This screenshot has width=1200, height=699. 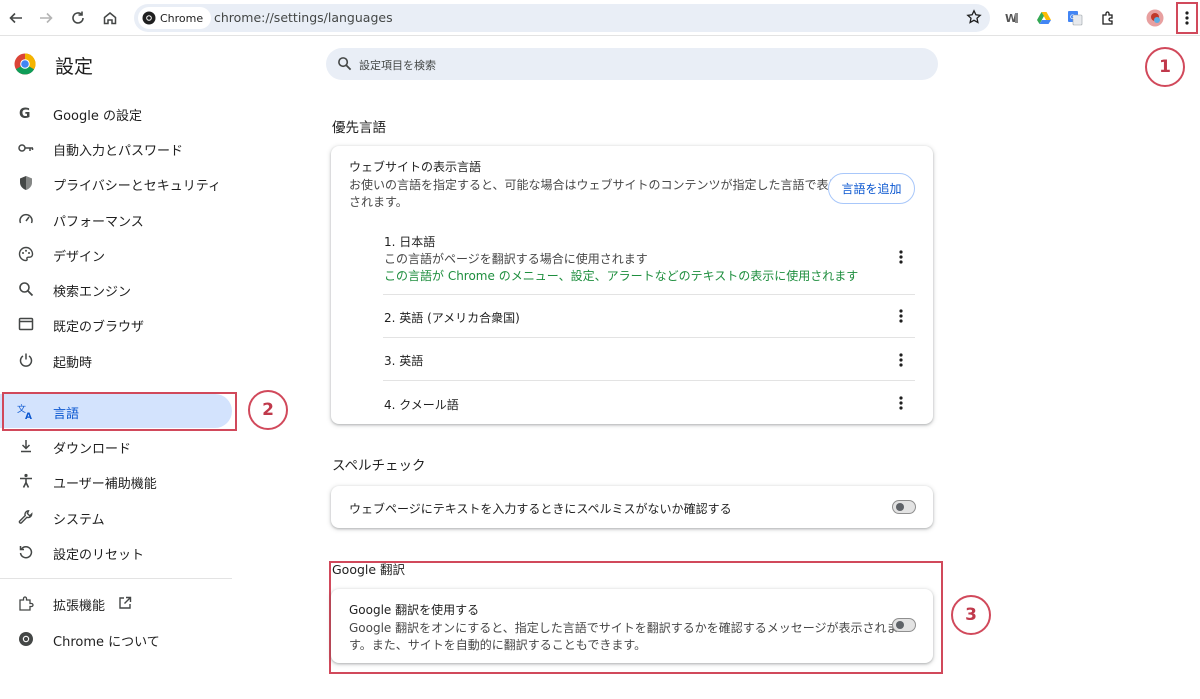 I want to click on language-name: 1. 日本語, so click(x=410, y=242).